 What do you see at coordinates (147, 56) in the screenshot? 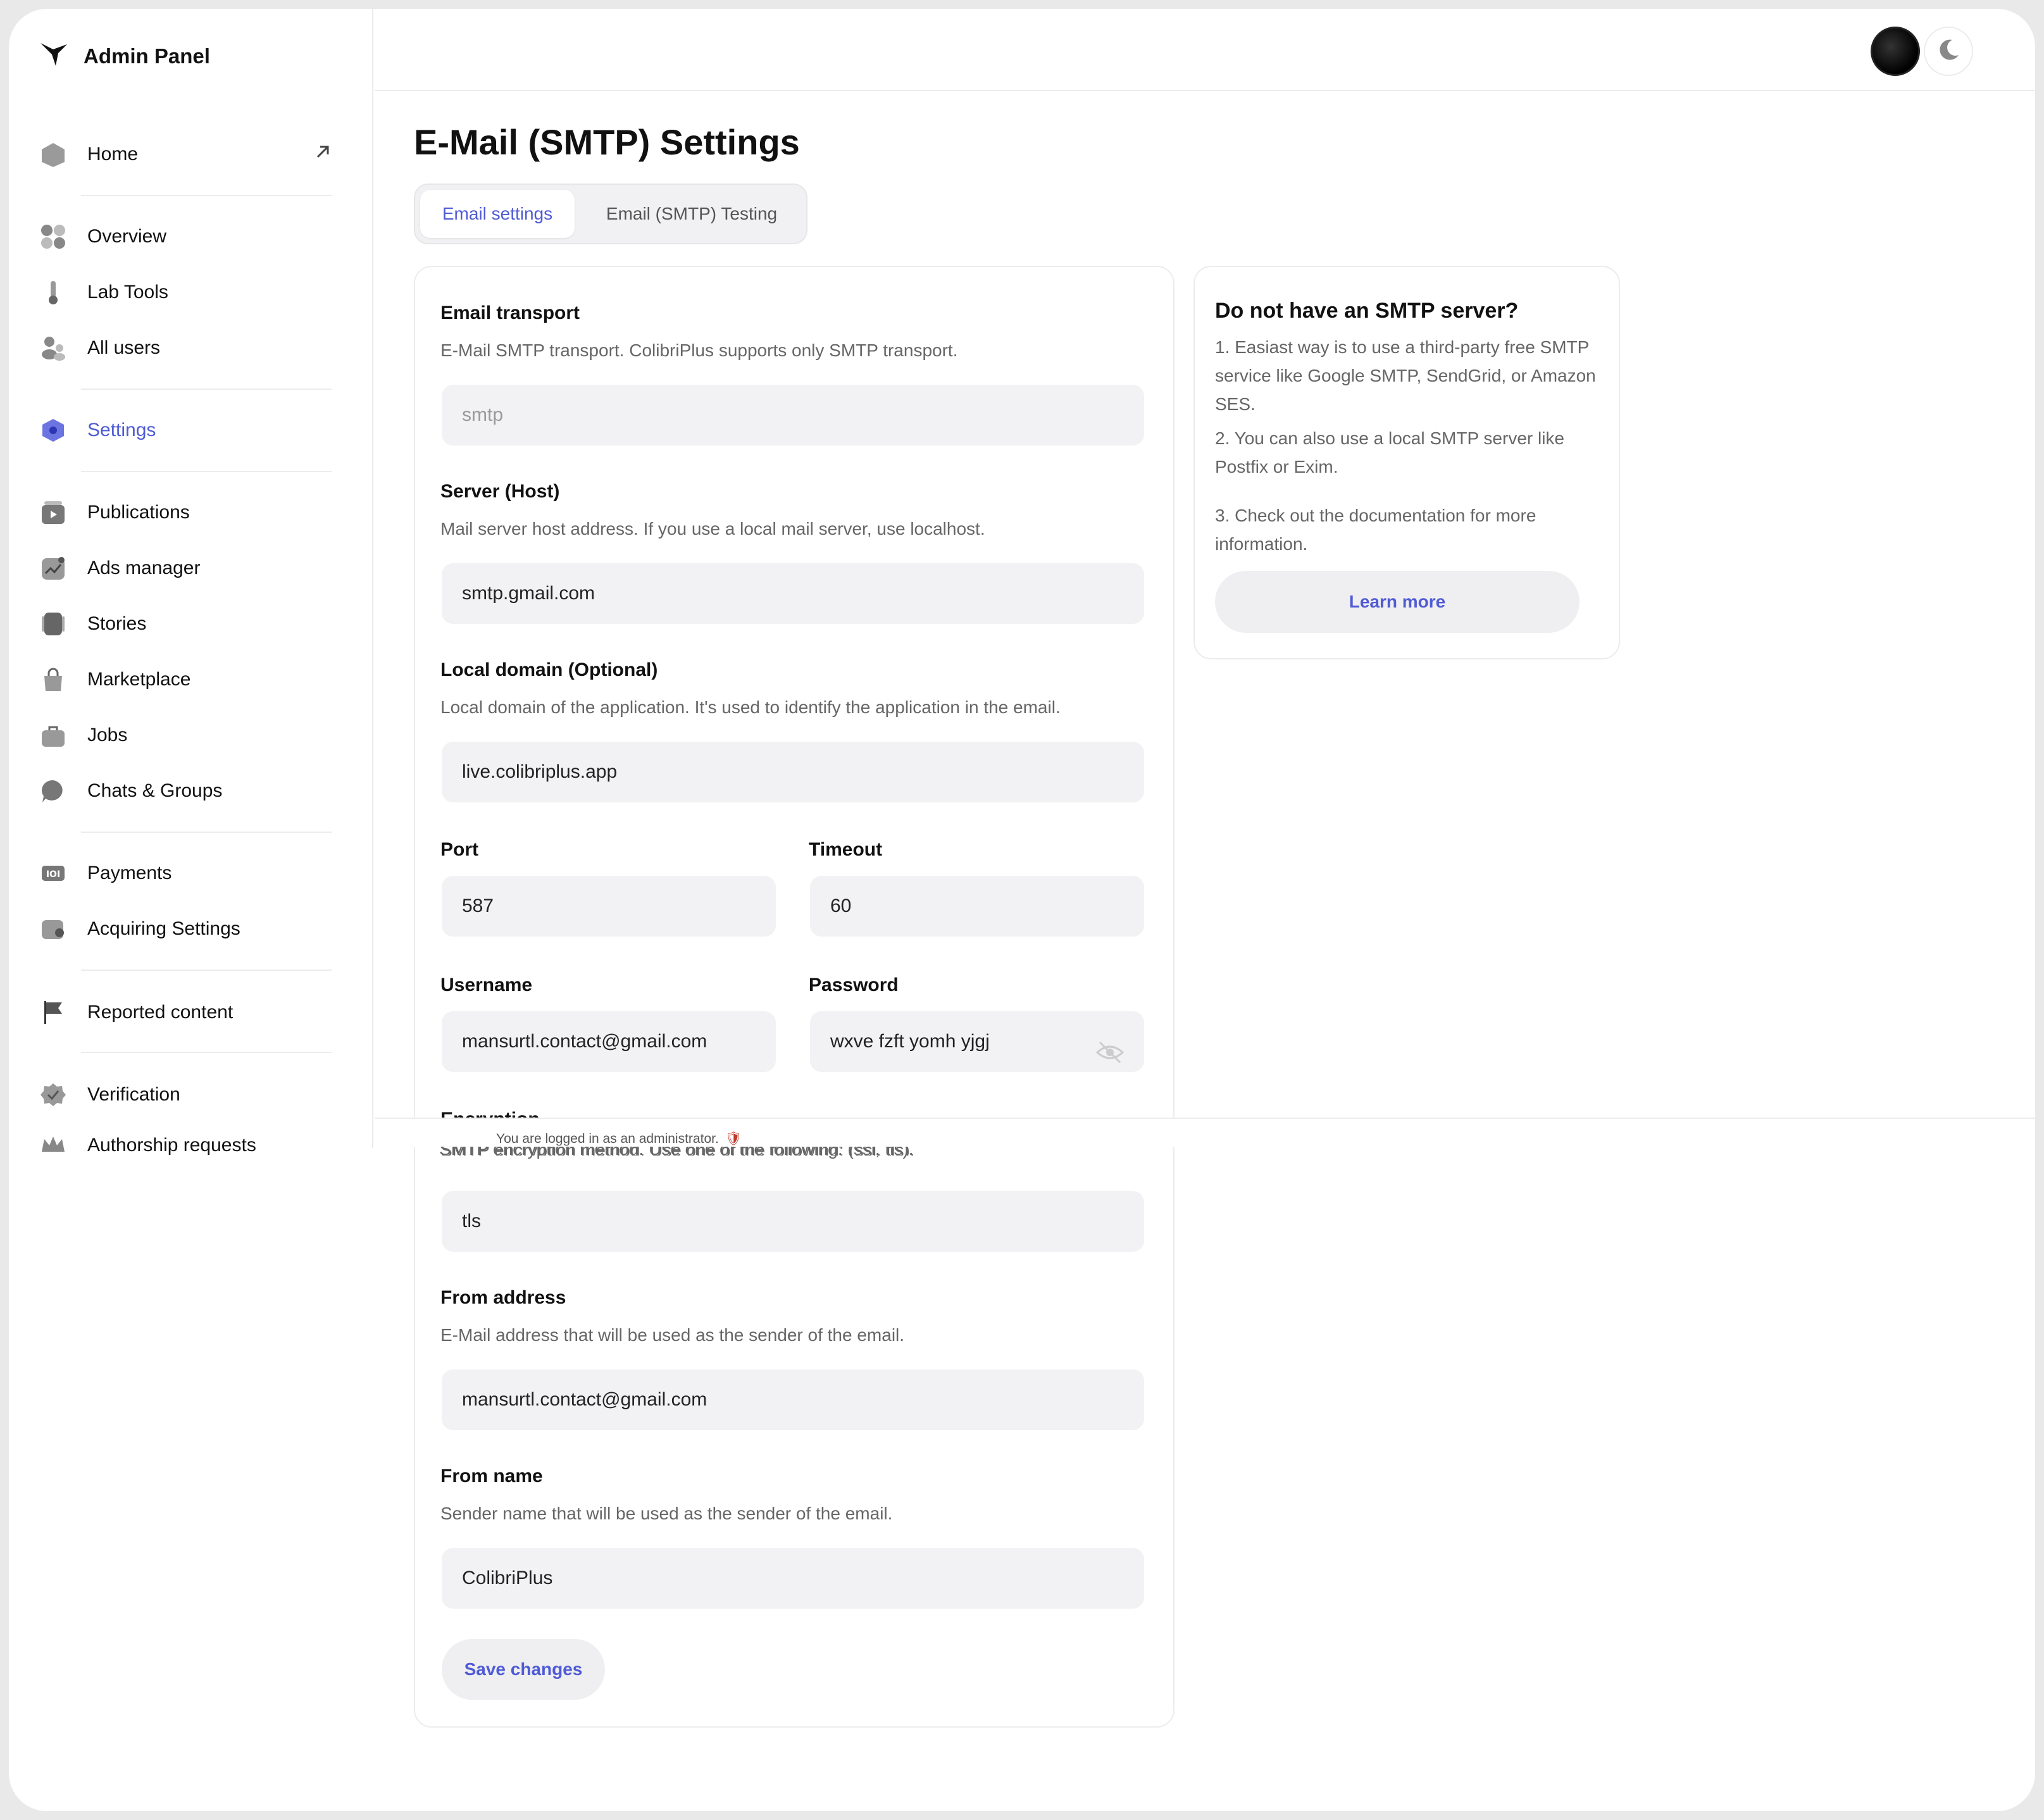
I see `app-title: Admin Panel` at bounding box center [147, 56].